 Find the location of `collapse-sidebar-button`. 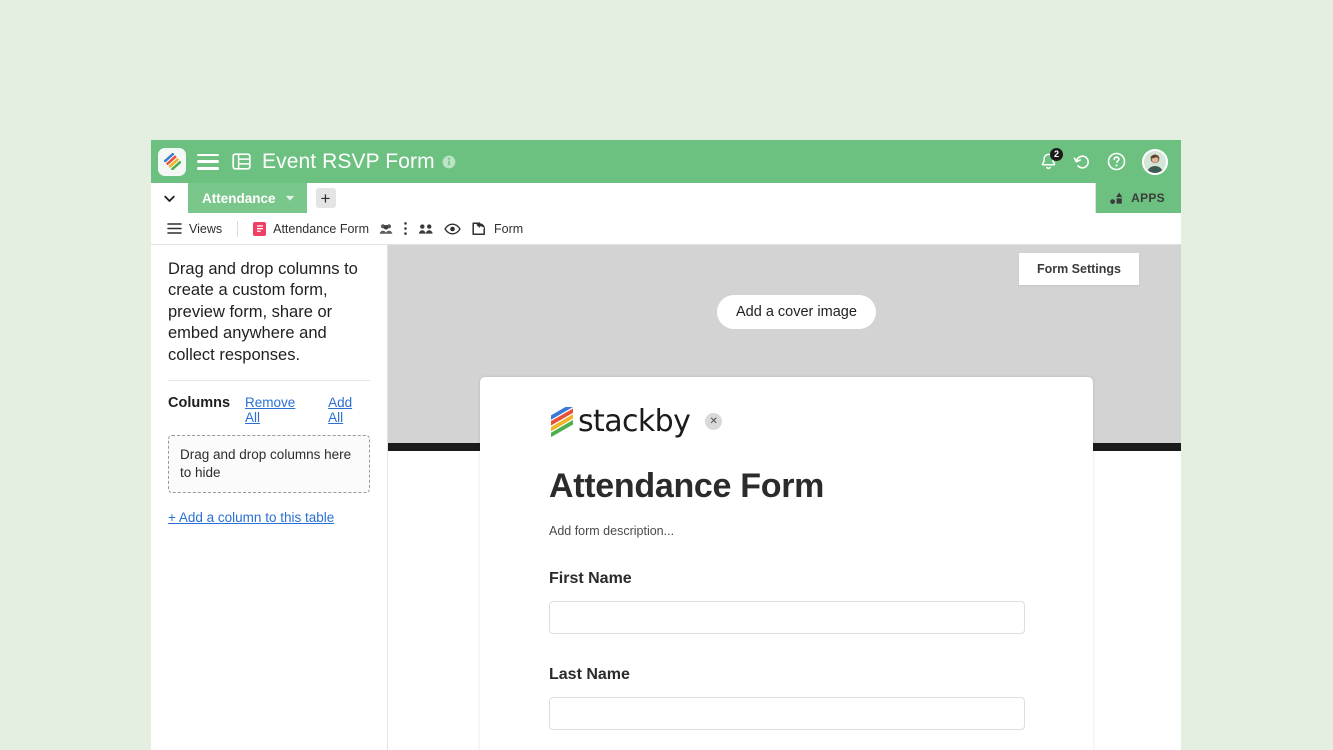

collapse-sidebar-button is located at coordinates (169, 198).